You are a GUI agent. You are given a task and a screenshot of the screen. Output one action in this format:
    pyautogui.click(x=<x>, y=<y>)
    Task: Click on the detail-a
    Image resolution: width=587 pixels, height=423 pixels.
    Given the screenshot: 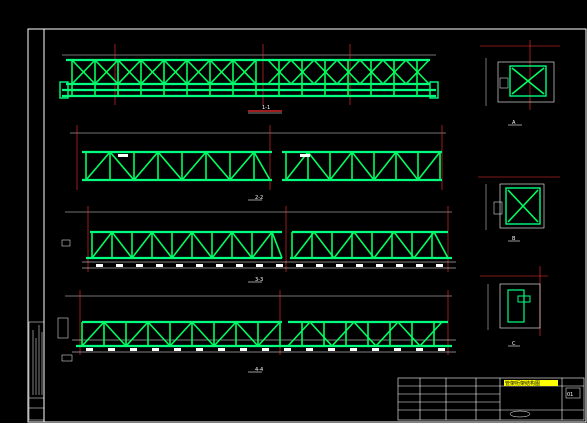 What is the action you would take?
    pyautogui.click(x=520, y=83)
    